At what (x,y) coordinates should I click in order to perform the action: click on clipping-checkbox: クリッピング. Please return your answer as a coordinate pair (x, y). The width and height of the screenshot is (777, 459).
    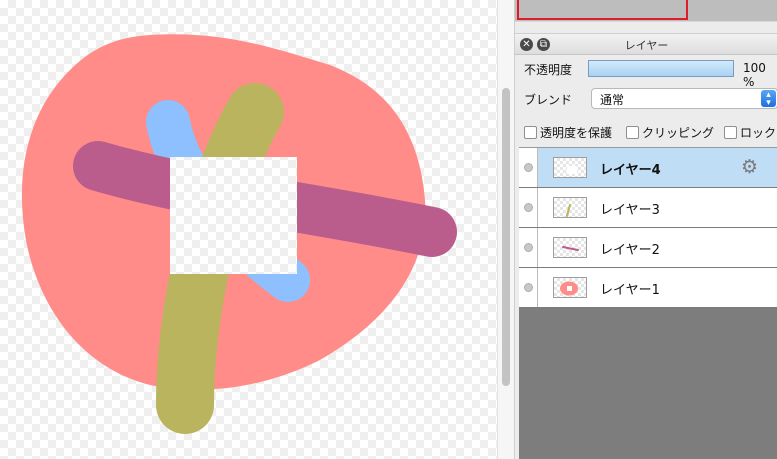
    Looking at the image, I should click on (670, 132).